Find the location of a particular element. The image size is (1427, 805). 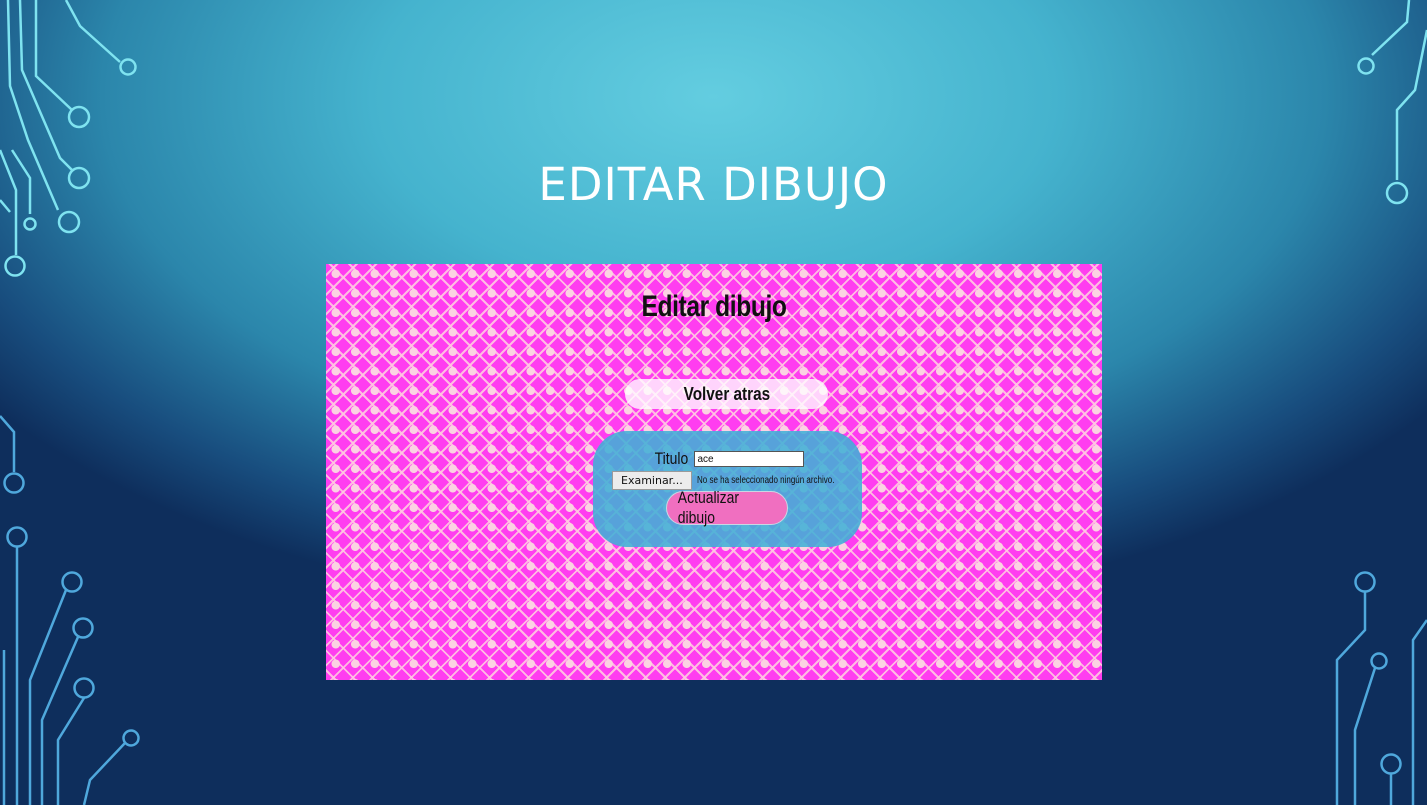

title-input is located at coordinates (749, 459).